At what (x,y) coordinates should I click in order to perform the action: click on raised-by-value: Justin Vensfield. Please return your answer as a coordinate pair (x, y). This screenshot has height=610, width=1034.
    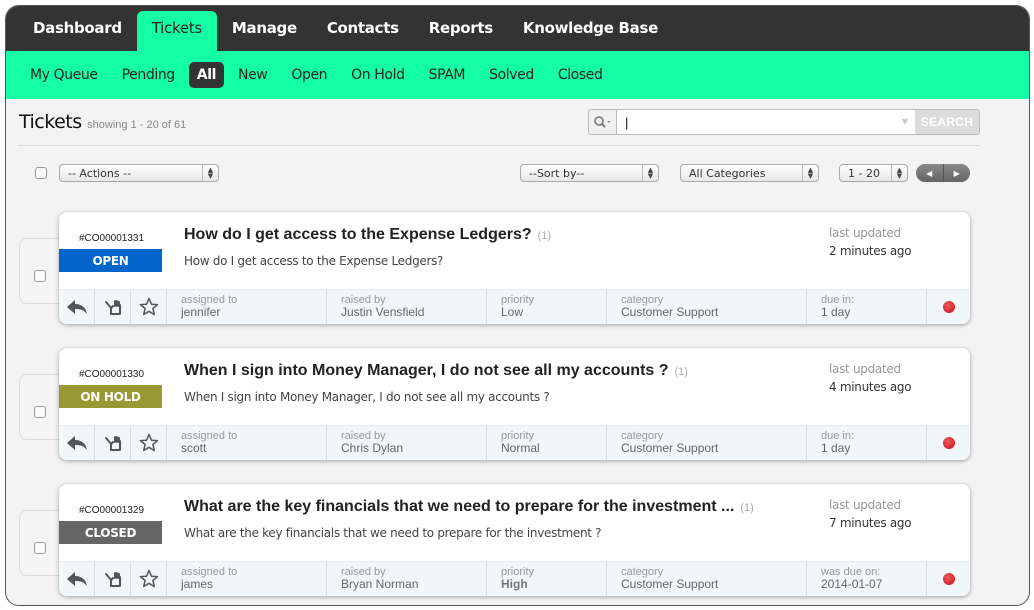
    Looking at the image, I should click on (383, 312).